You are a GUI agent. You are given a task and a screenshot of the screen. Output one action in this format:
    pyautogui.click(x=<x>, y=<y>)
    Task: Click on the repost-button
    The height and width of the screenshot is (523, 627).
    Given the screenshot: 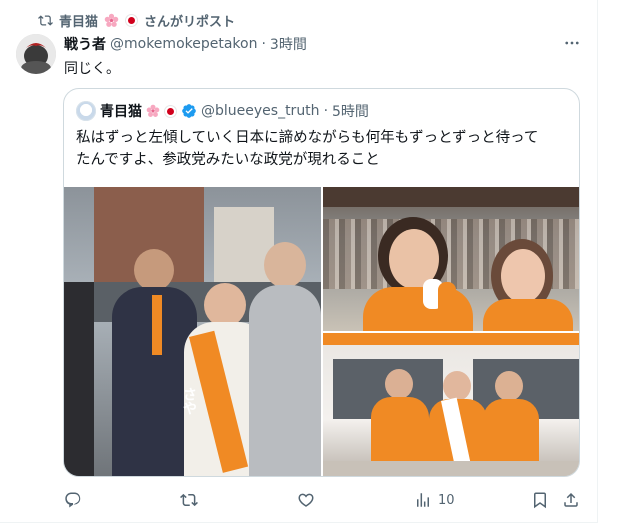 What is the action you would take?
    pyautogui.click(x=189, y=500)
    